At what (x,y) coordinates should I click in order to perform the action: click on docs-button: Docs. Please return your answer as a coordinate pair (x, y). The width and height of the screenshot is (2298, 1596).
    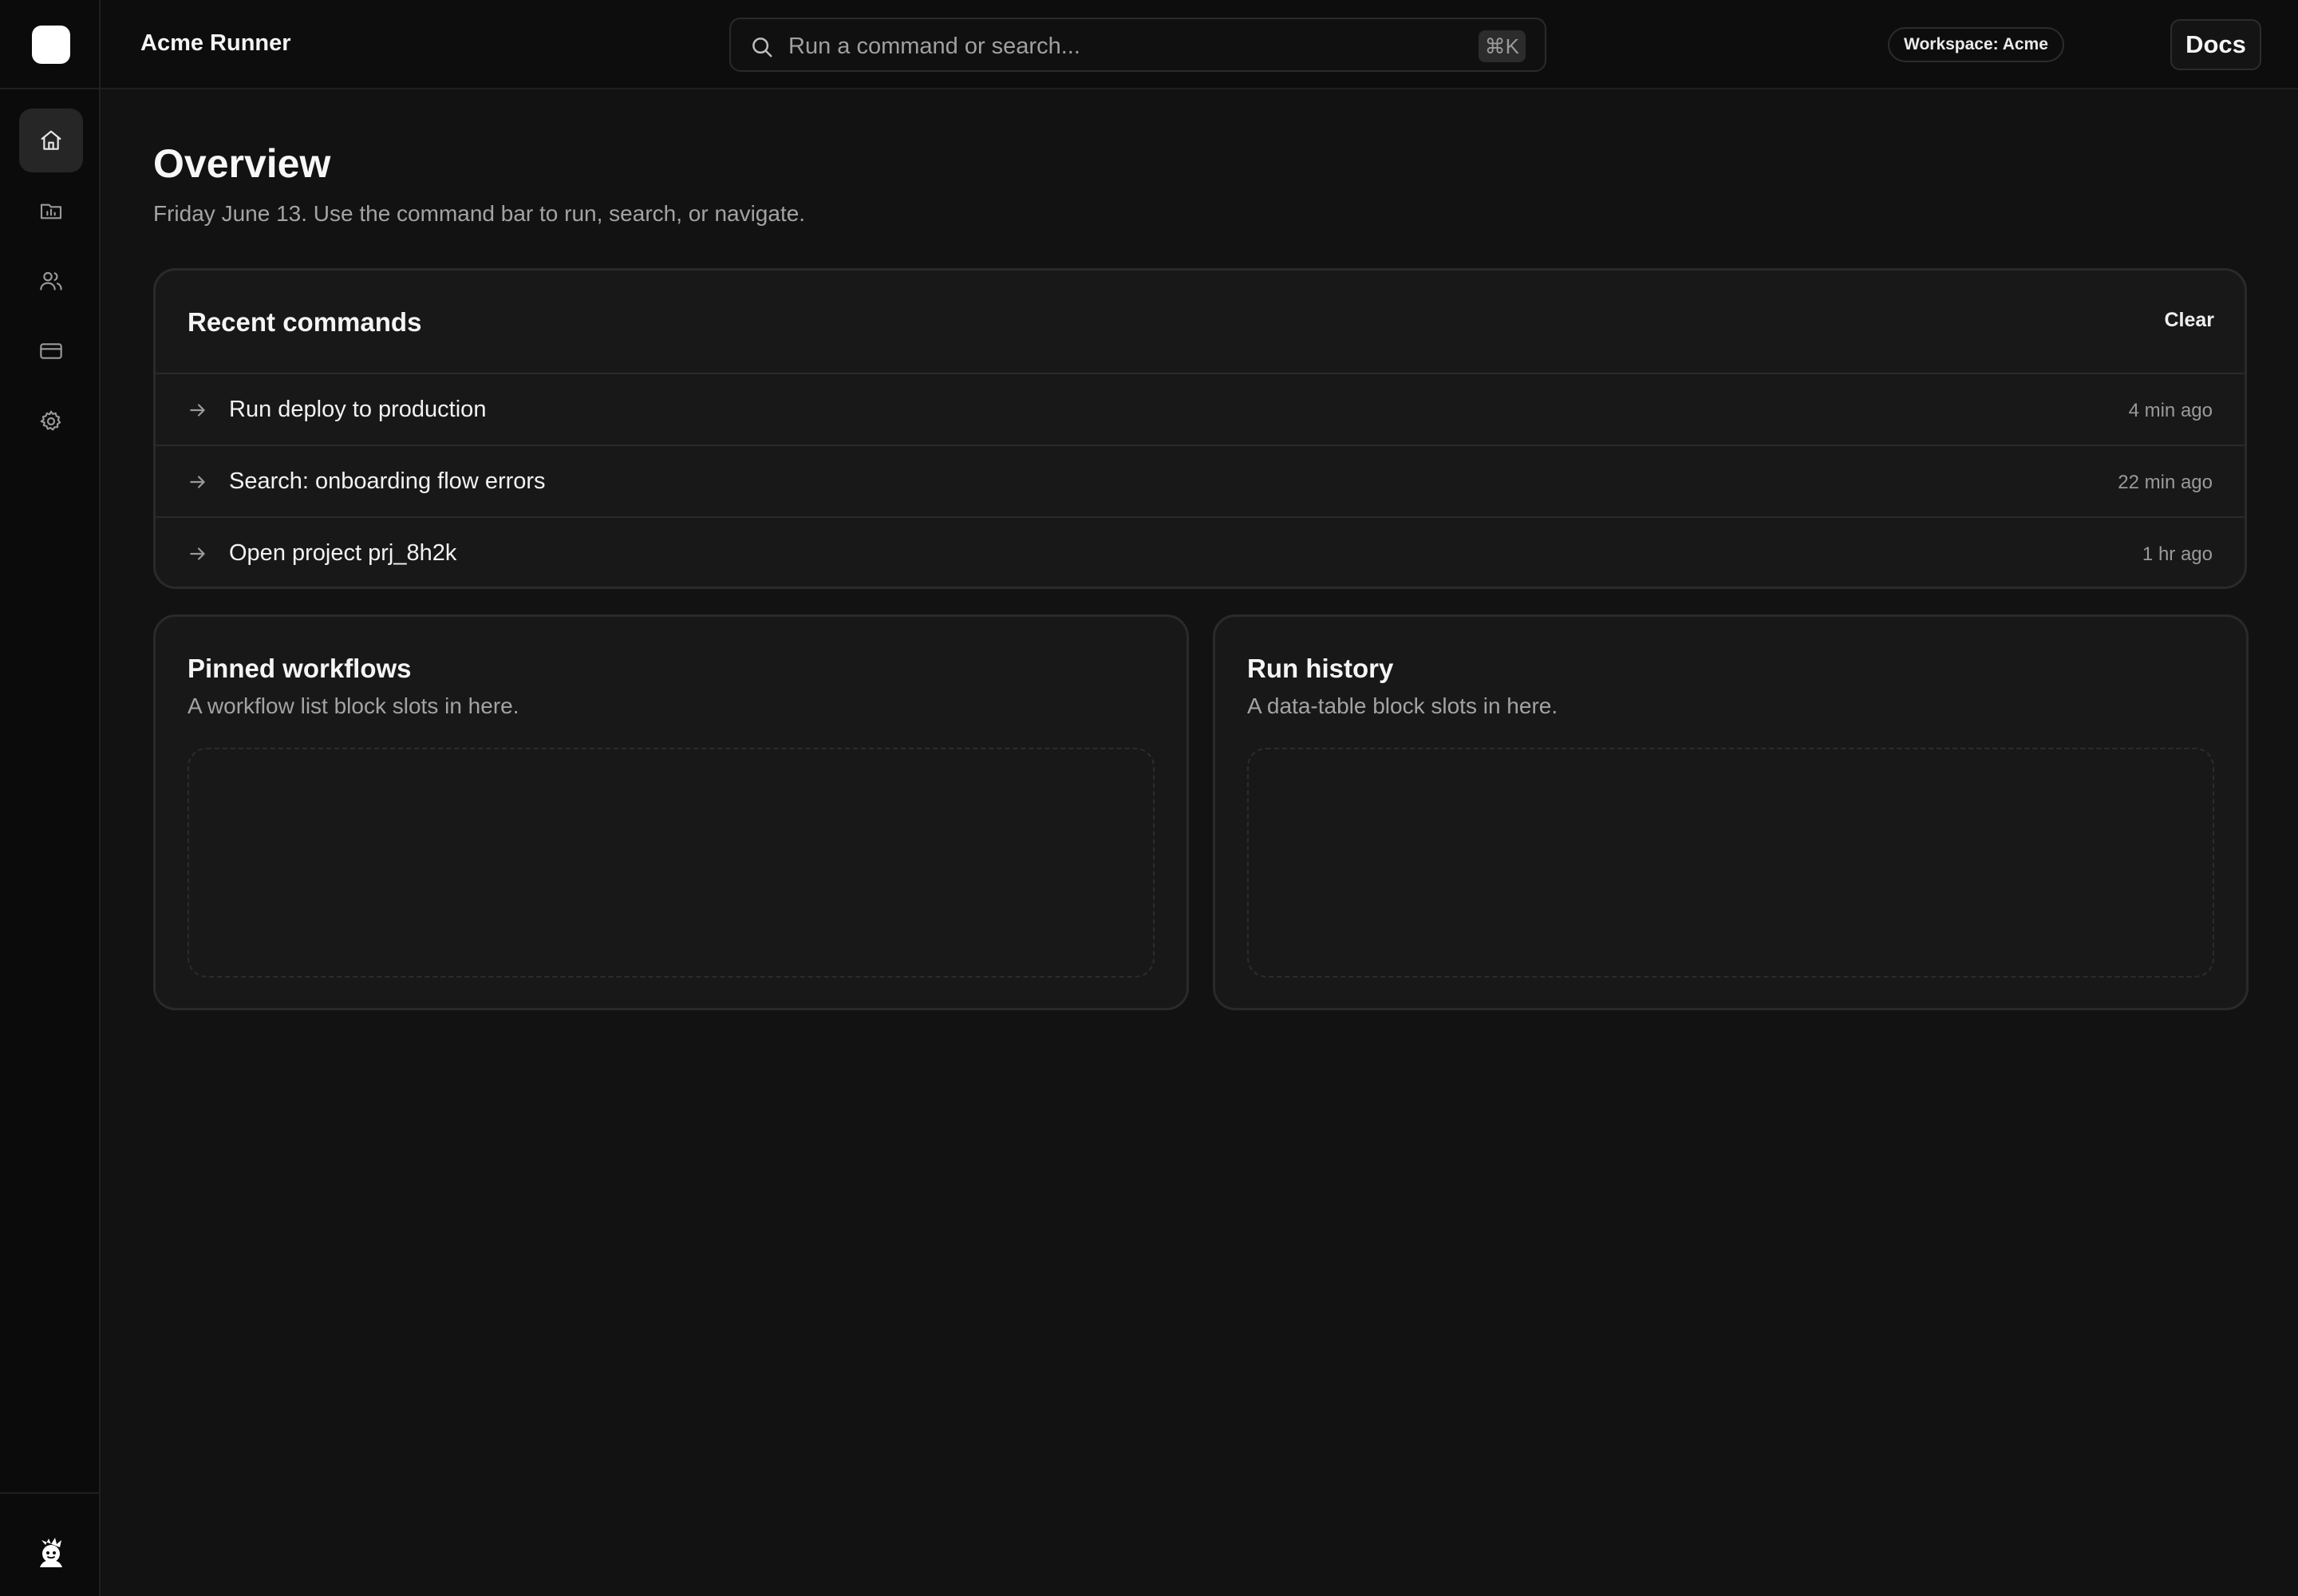
    Looking at the image, I should click on (2216, 44).